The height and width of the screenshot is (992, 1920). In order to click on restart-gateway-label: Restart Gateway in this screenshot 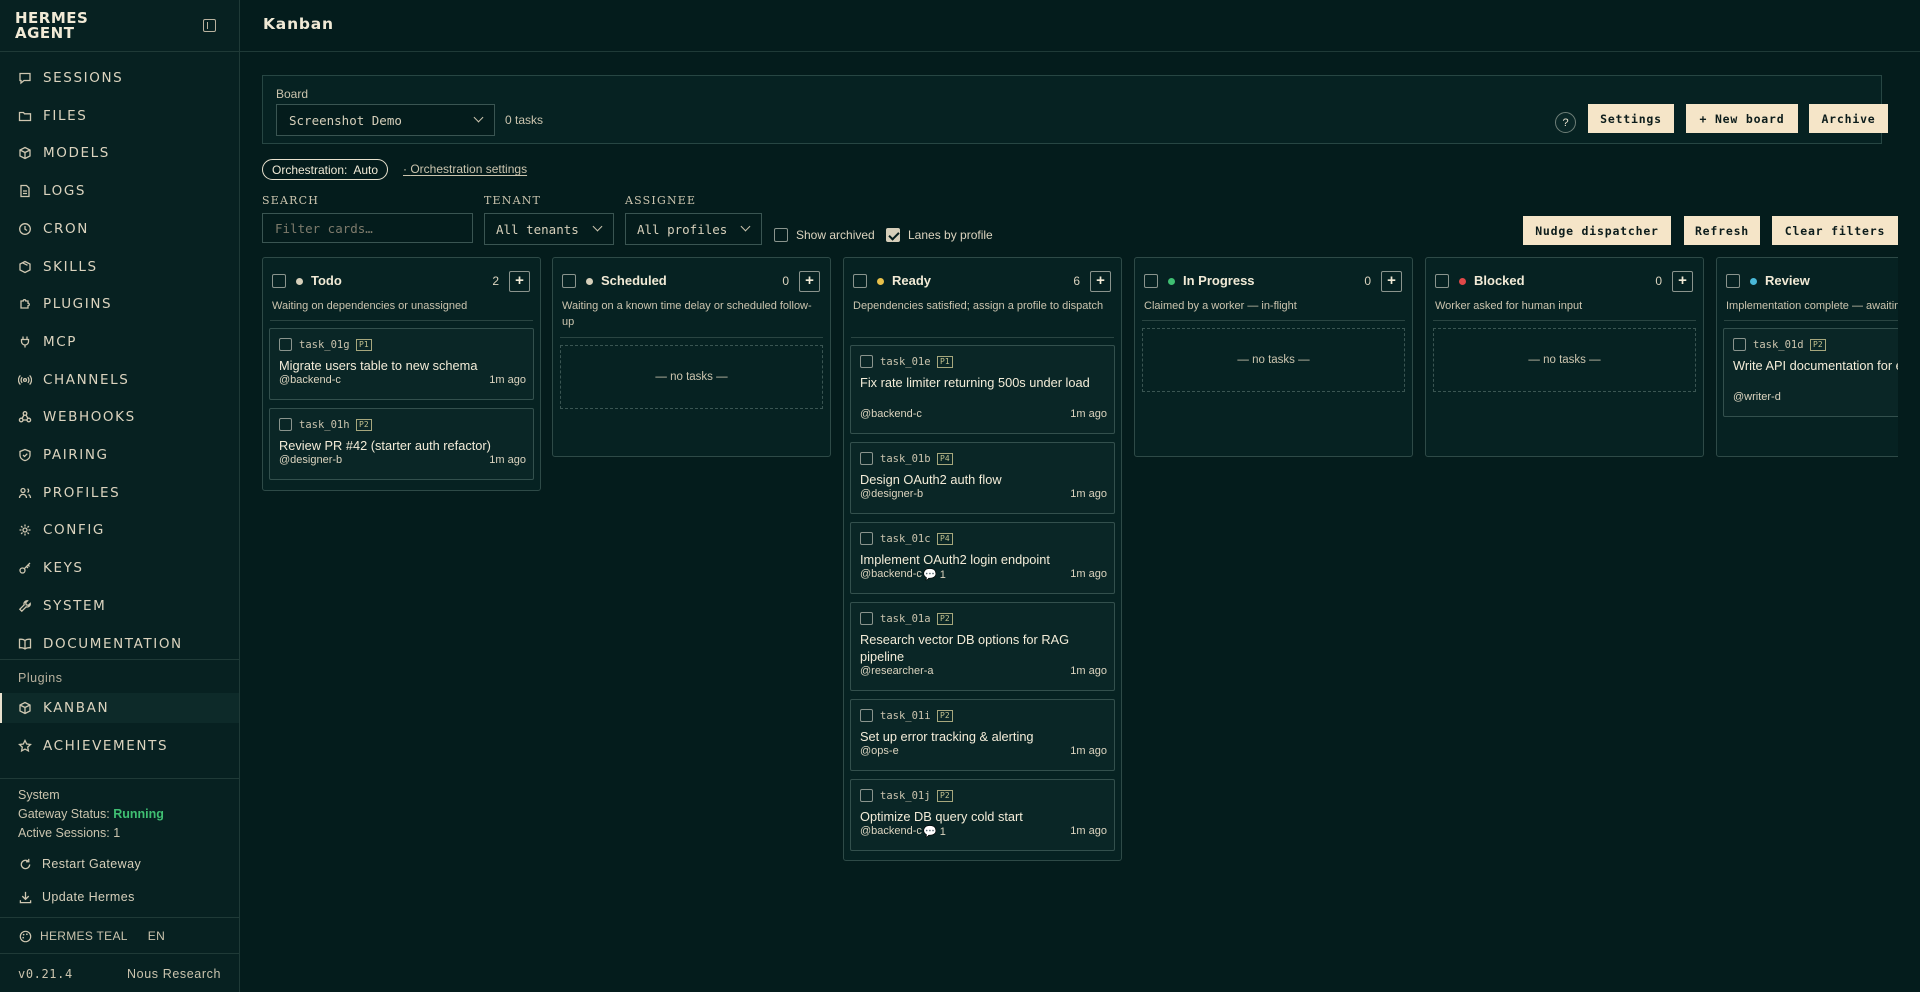, I will do `click(92, 864)`.